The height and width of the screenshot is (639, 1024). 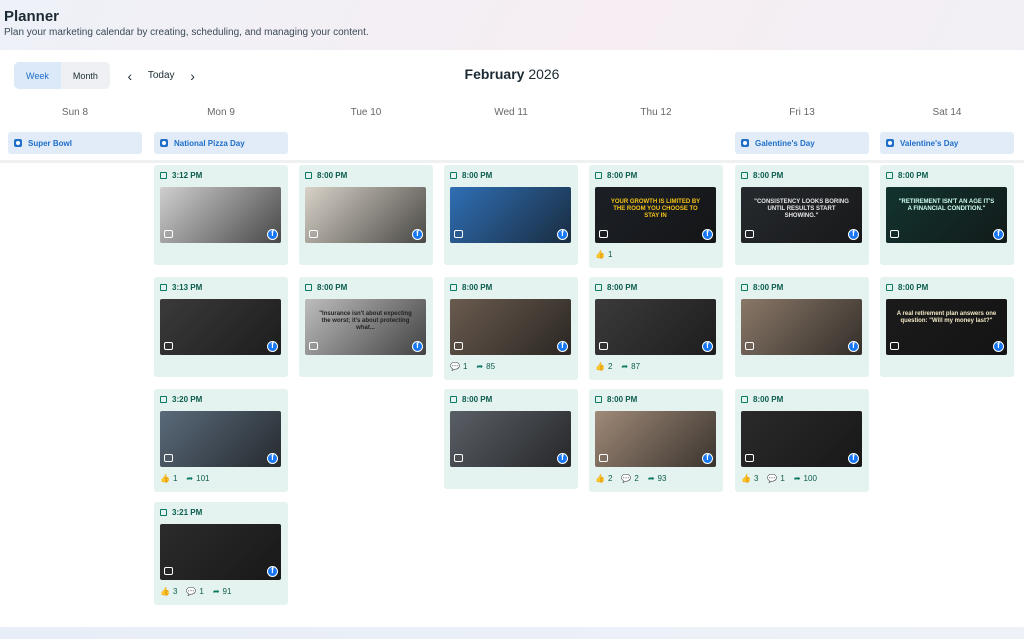 What do you see at coordinates (802, 112) in the screenshot?
I see `day-header-5: Fri 13` at bounding box center [802, 112].